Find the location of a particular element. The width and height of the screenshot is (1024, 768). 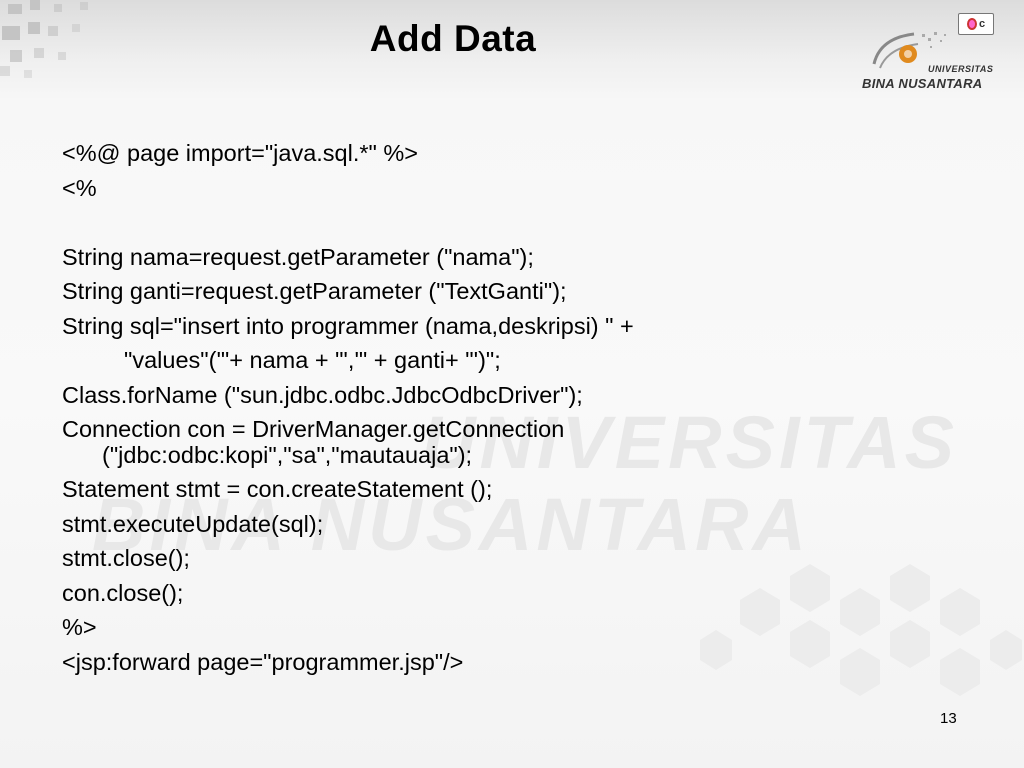

code-line: ("jdbc:odbc:kopi","sa","mautauaja"); is located at coordinates (287, 455).